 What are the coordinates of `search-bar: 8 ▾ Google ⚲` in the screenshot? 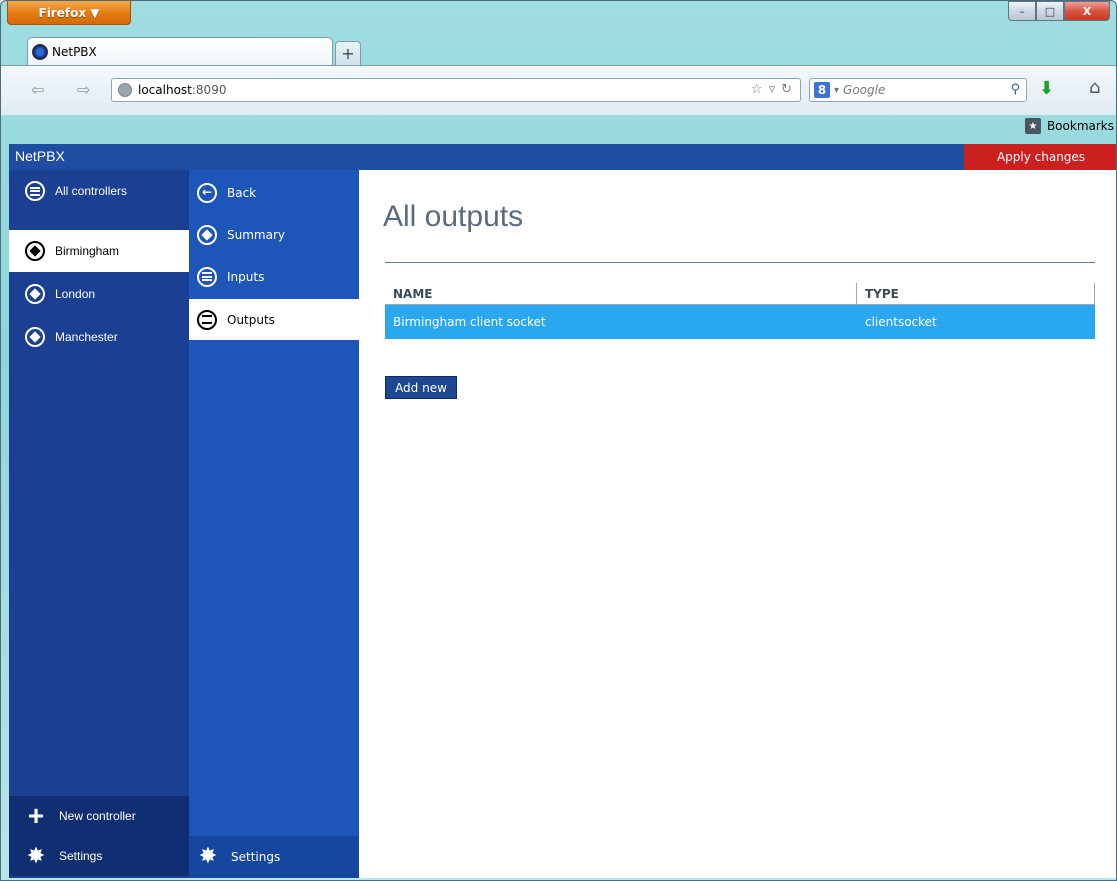 It's located at (918, 90).